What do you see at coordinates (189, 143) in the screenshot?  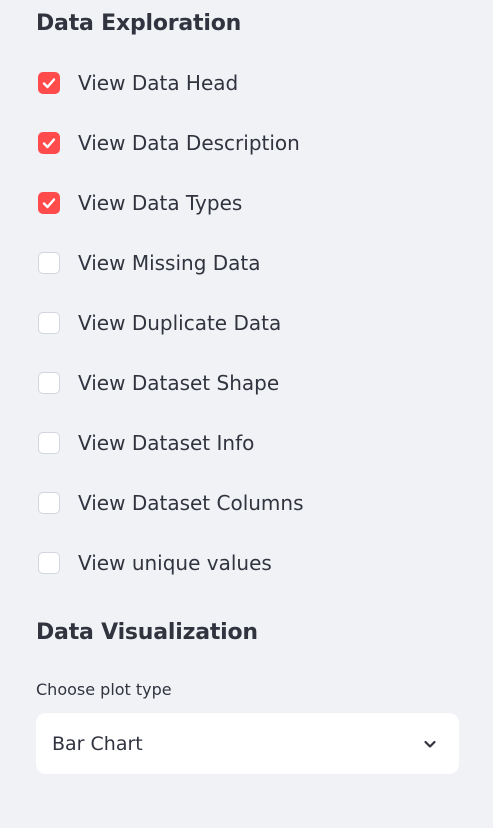 I see `checkbox-label: View Data Description` at bounding box center [189, 143].